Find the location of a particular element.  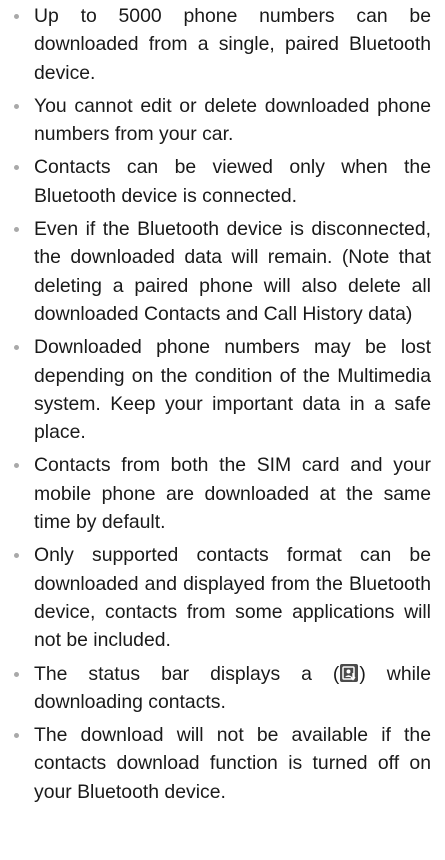

note-text-before: The status bar displays a ( is located at coordinates (187, 673).